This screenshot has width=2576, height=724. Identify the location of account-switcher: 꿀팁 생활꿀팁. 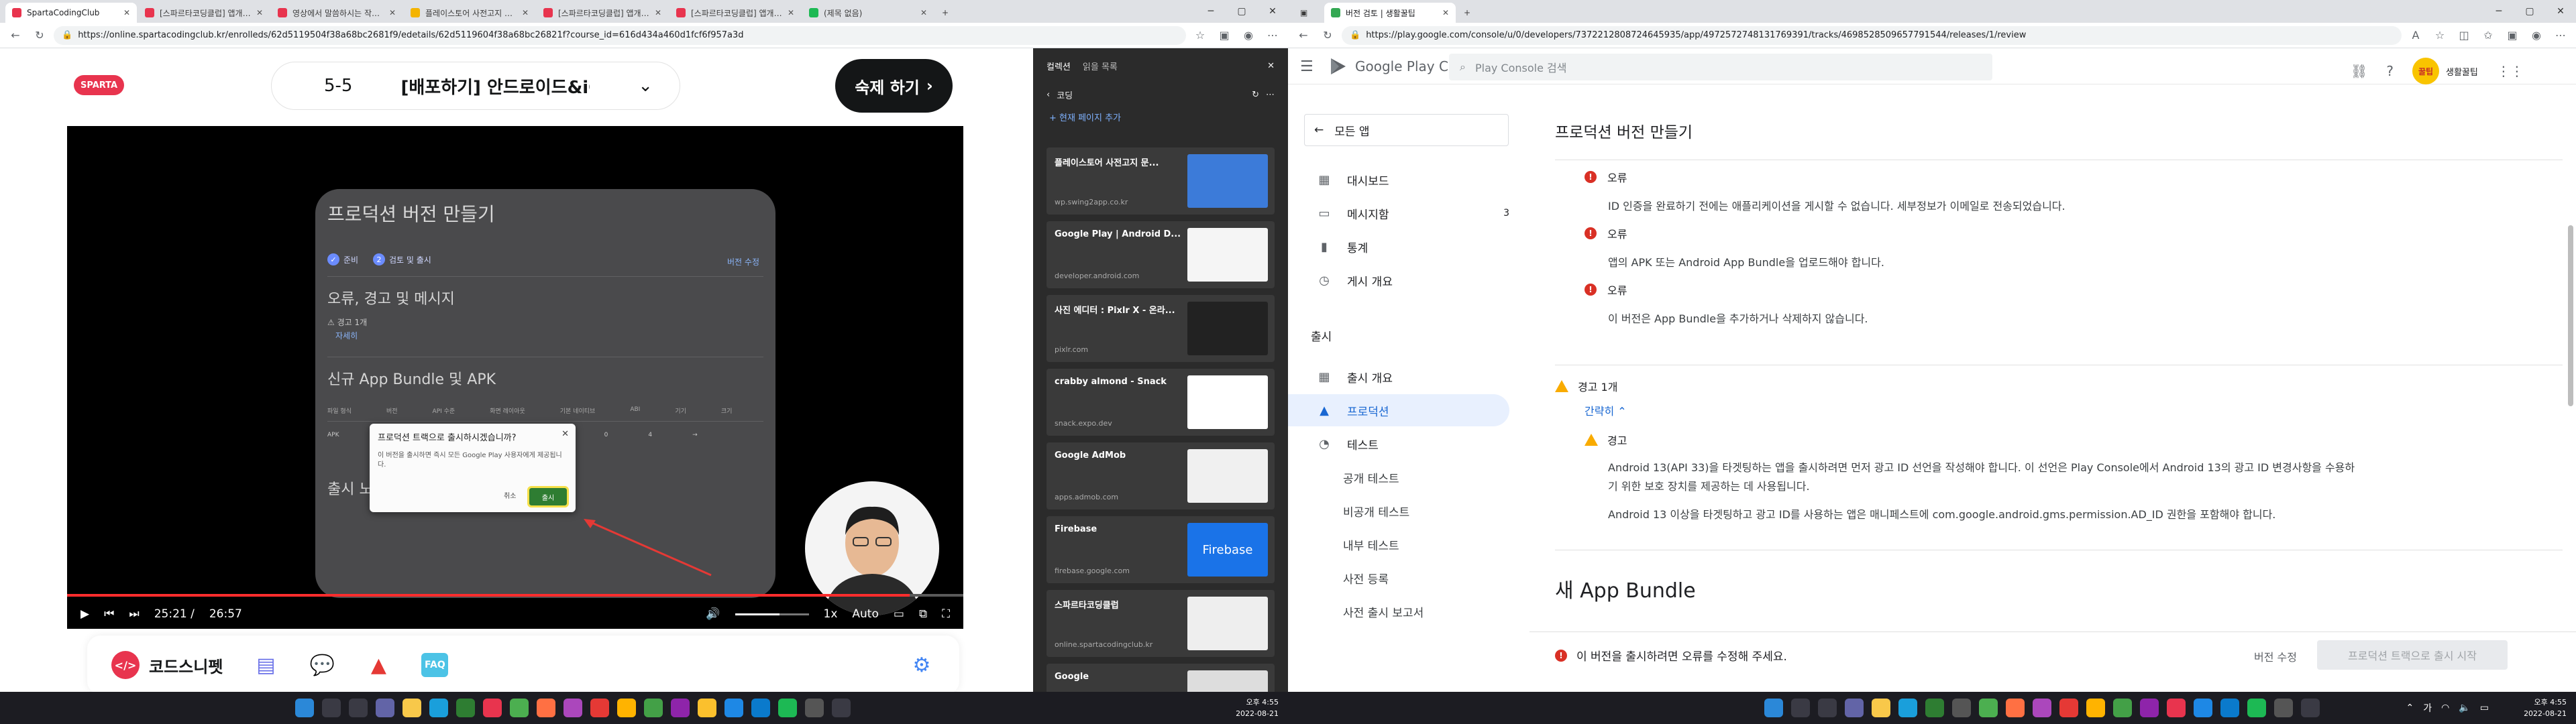
(2445, 71).